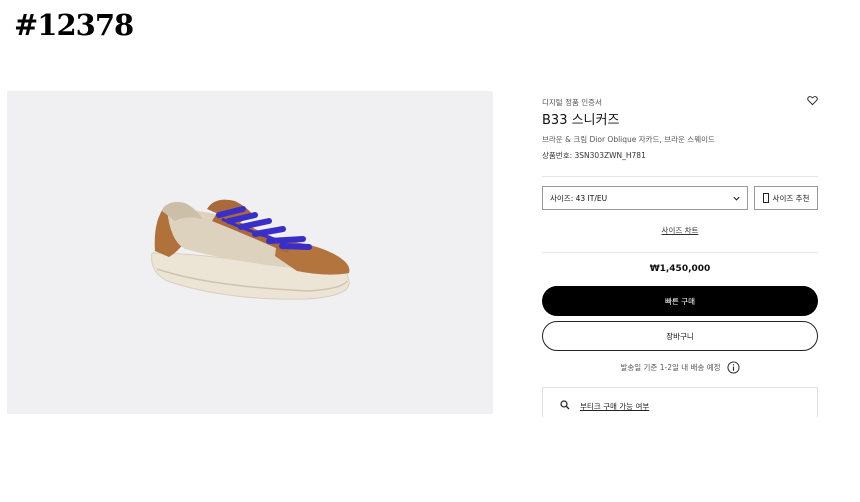 The height and width of the screenshot is (502, 860). Describe the element at coordinates (74, 25) in the screenshot. I see `post-number: #12378` at that location.